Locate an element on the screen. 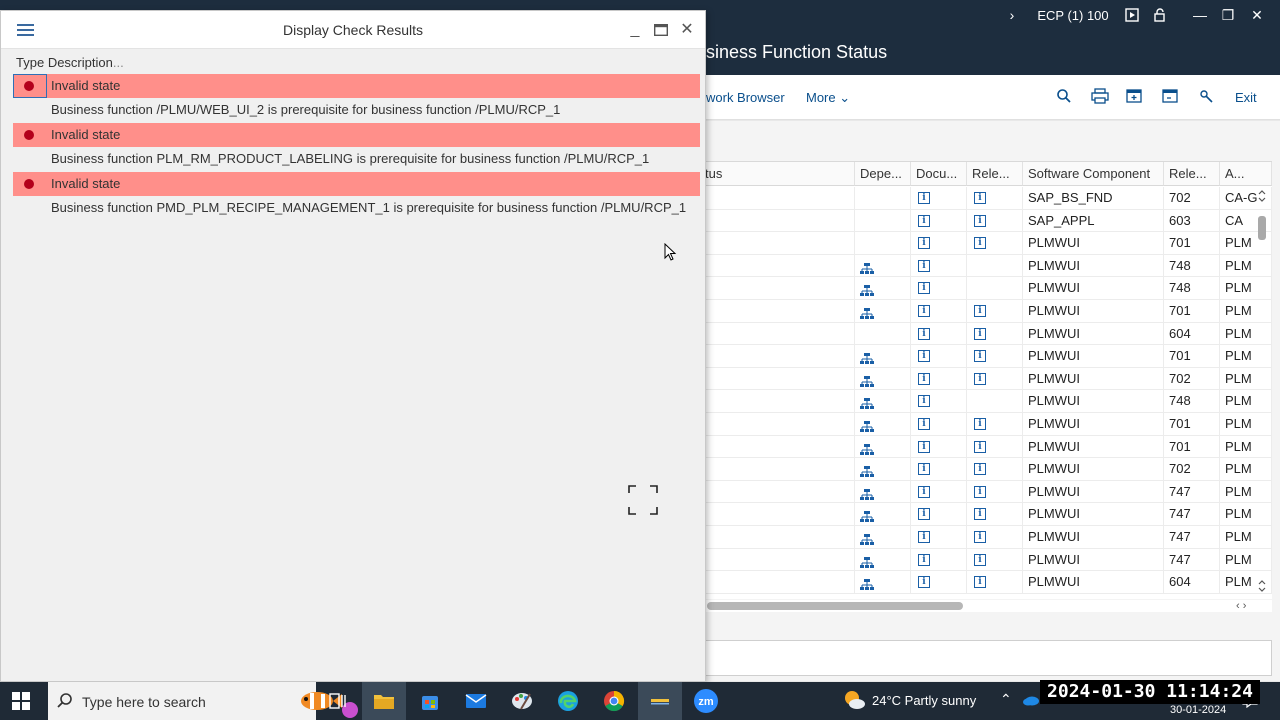 This screenshot has height=720, width=1280. mail-icon is located at coordinates (476, 701).